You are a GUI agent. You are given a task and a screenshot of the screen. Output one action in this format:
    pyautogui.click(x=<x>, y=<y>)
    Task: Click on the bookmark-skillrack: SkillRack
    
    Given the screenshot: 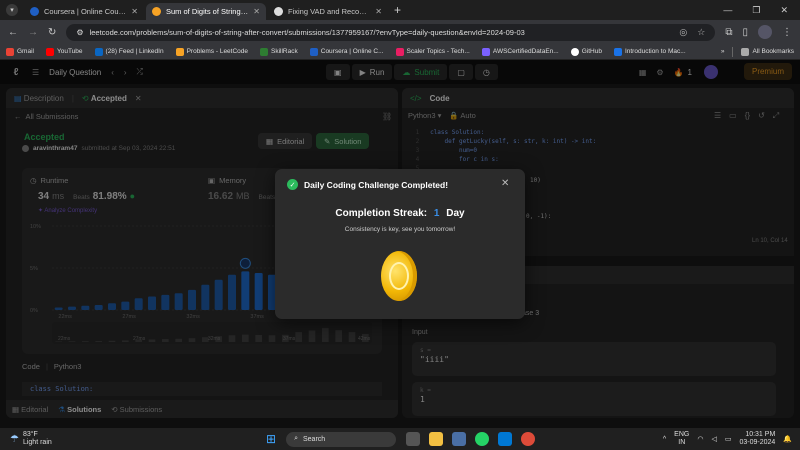 What is the action you would take?
    pyautogui.click(x=279, y=51)
    